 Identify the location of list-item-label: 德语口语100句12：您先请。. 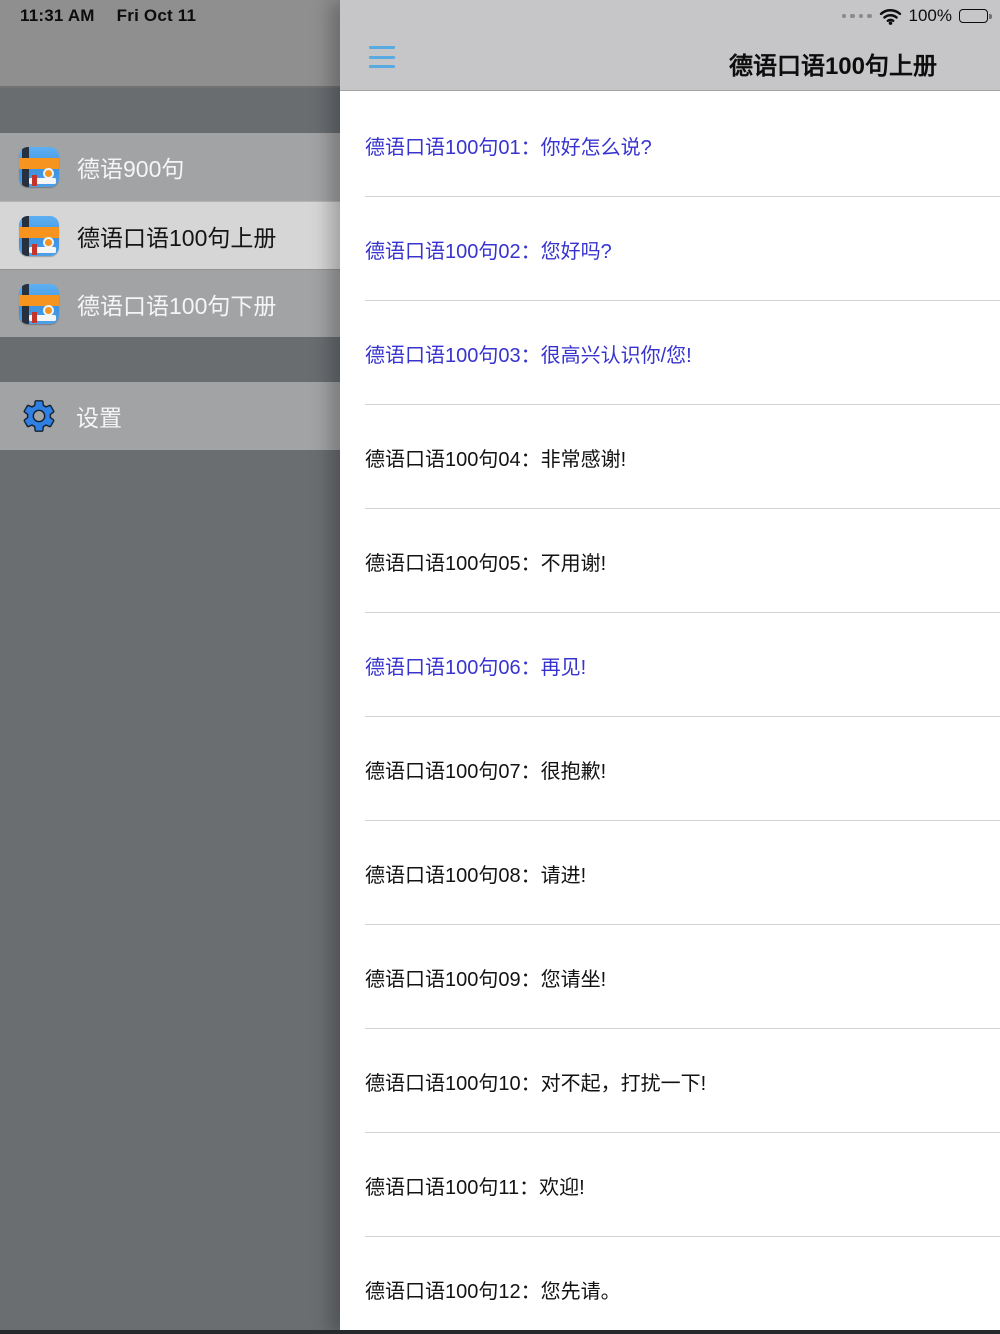
(493, 1291).